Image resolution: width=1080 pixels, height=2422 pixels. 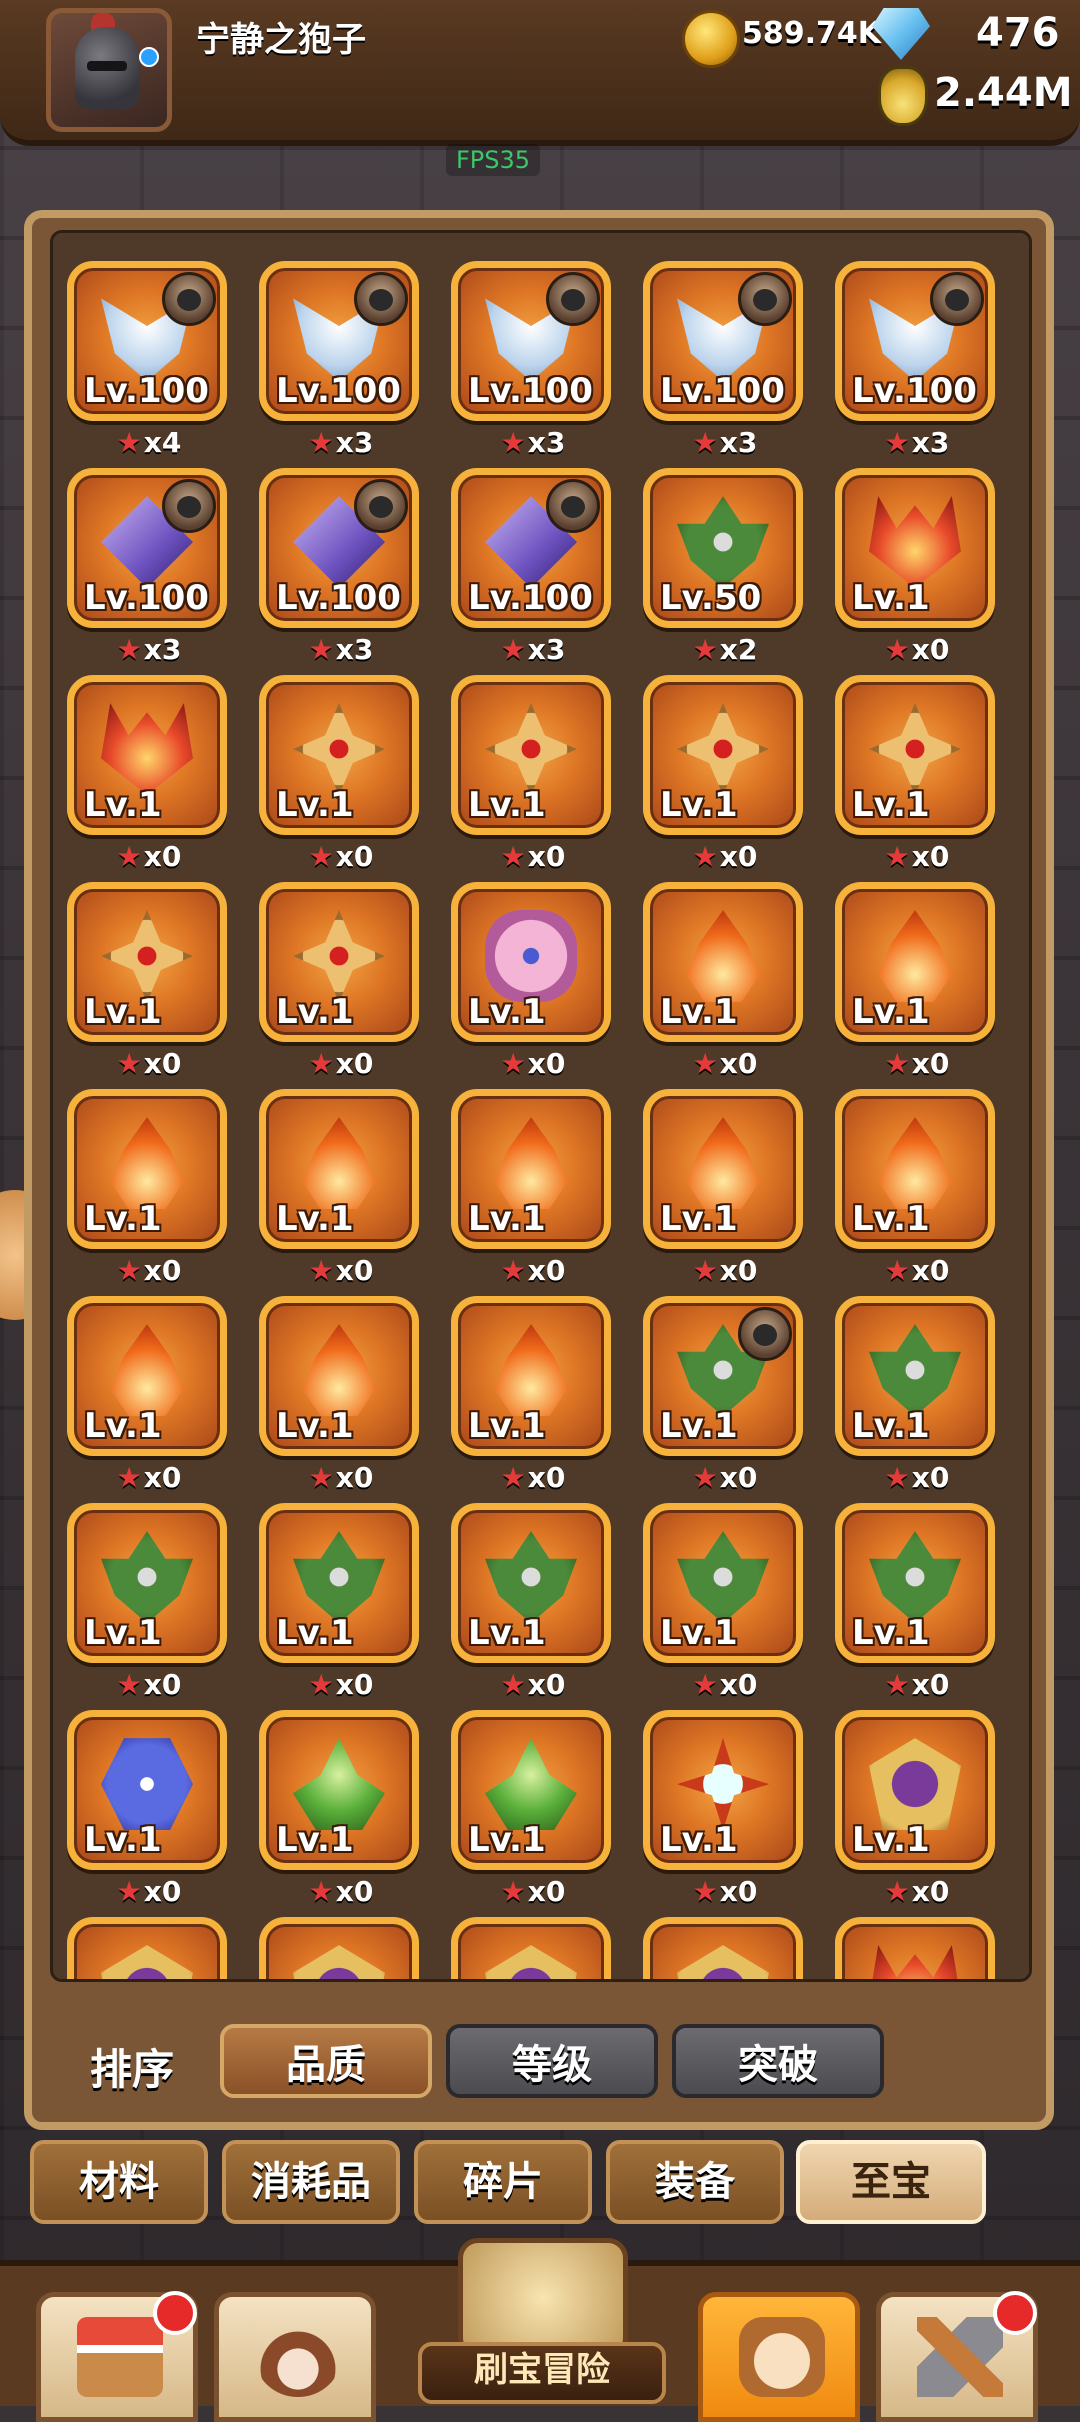 What do you see at coordinates (311, 2182) in the screenshot?
I see `tab-consumables: 消耗品` at bounding box center [311, 2182].